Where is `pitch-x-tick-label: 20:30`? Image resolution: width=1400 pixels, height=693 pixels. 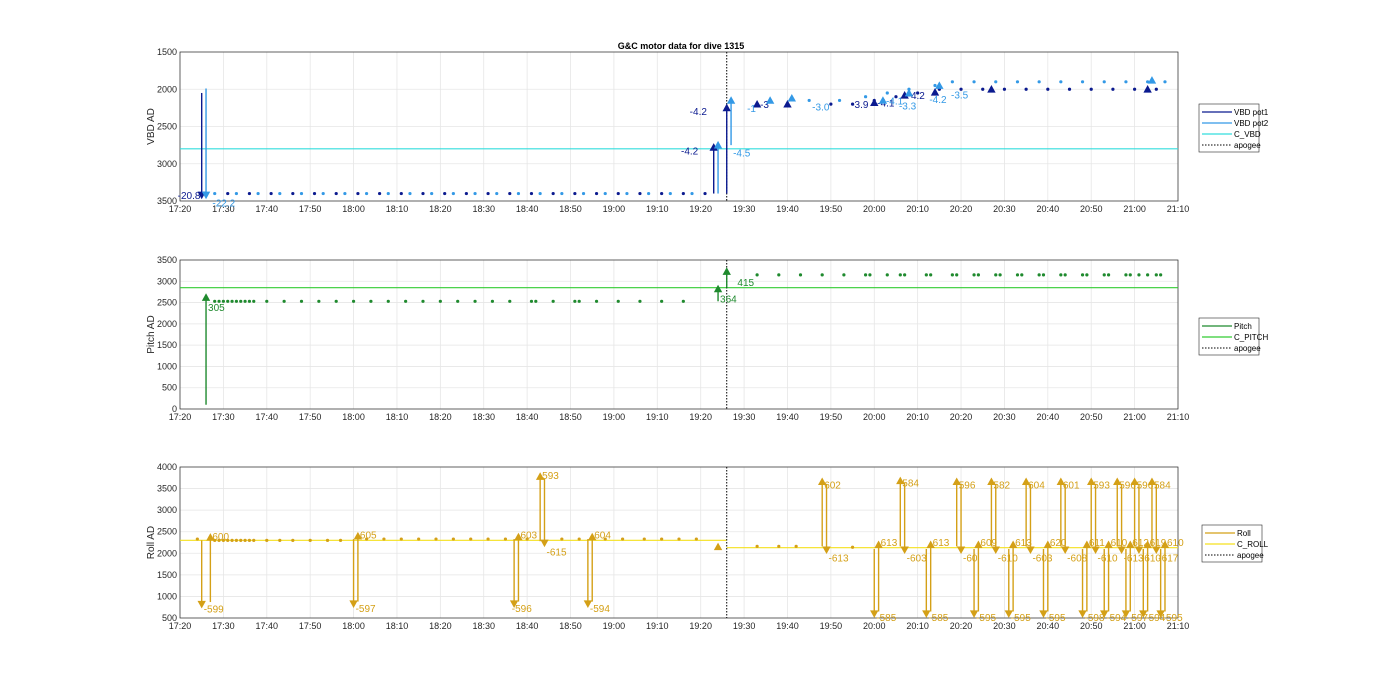
pitch-x-tick-label: 20:30 is located at coordinates (1004, 417).